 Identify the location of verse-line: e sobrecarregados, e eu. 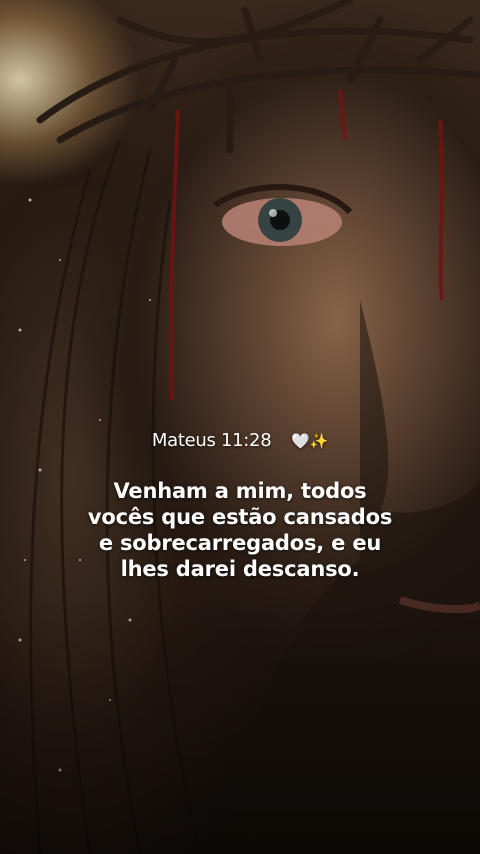
(240, 543).